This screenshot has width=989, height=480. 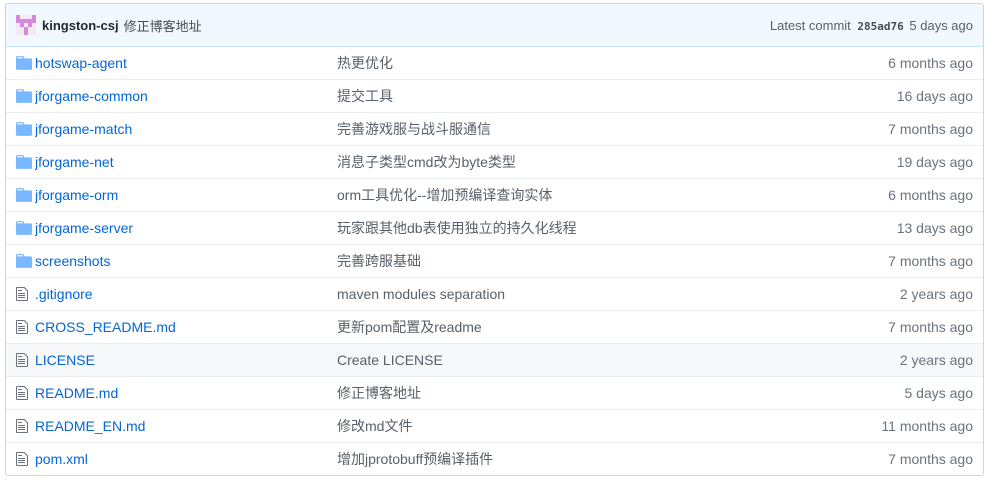 I want to click on file-row: hotswap-agent 热更优化 6 months ago, so click(x=494, y=63).